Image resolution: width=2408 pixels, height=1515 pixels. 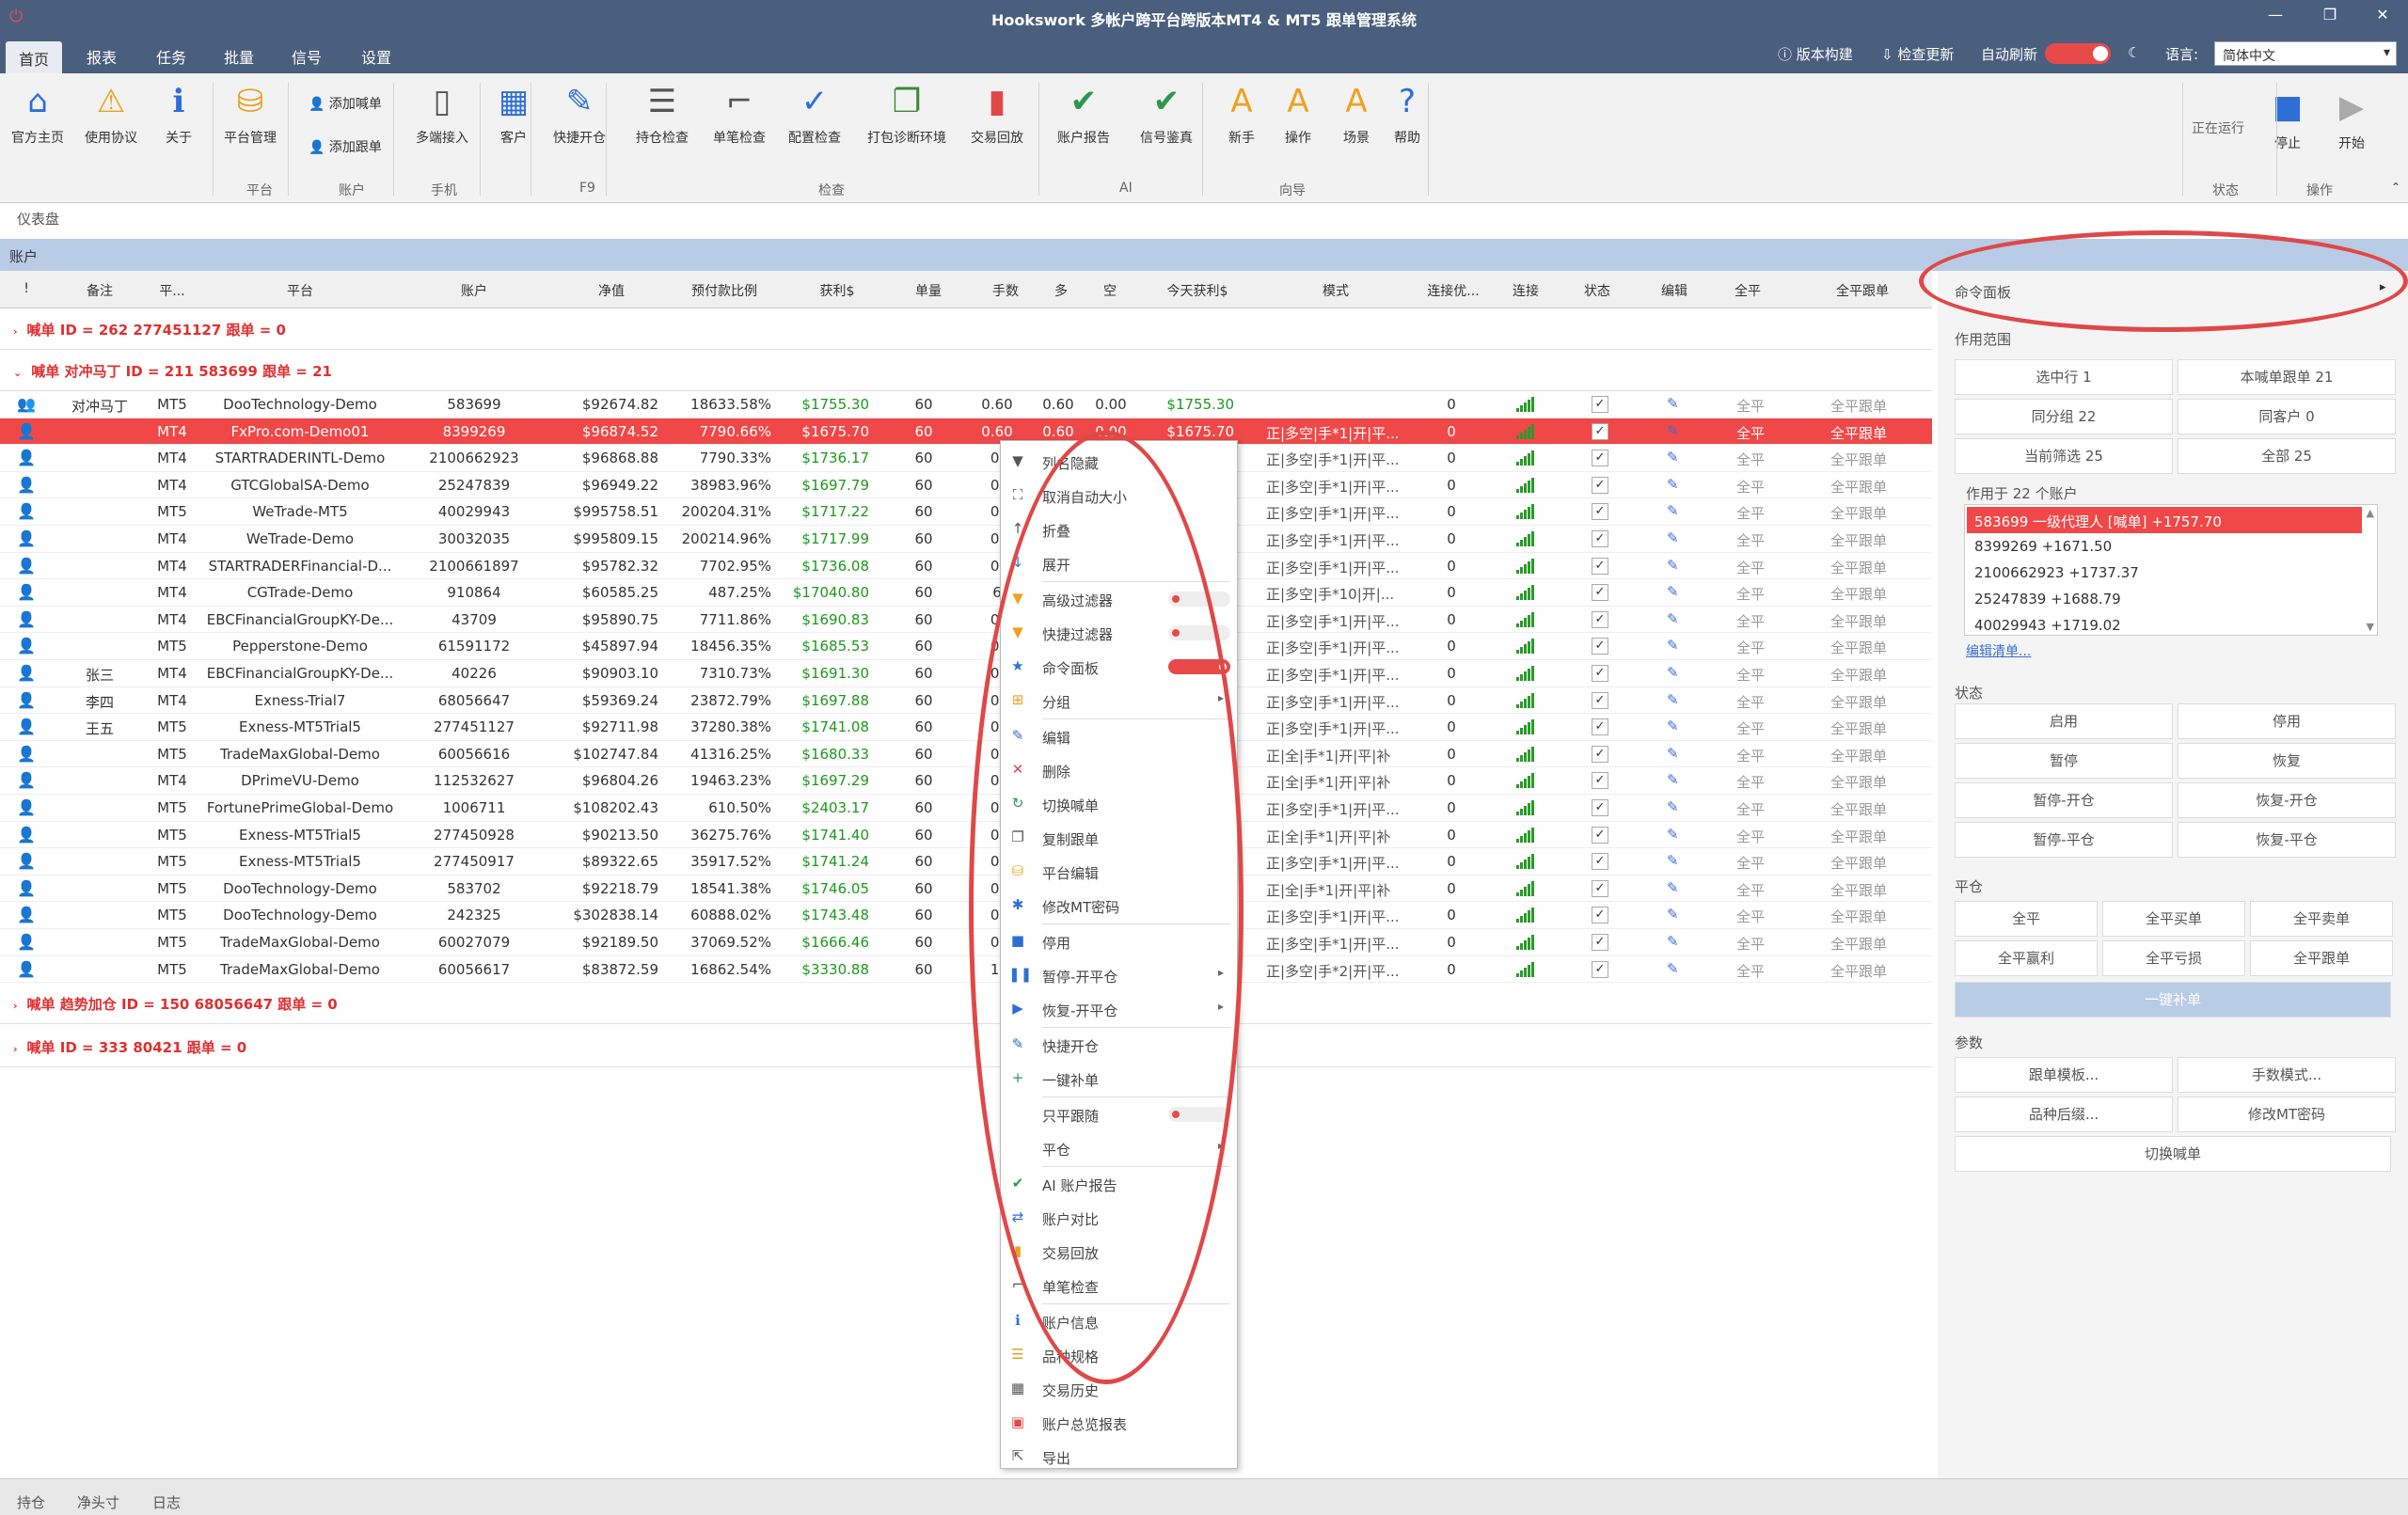 What do you see at coordinates (2174, 958) in the screenshot?
I see `close-action-button: 全平亏损` at bounding box center [2174, 958].